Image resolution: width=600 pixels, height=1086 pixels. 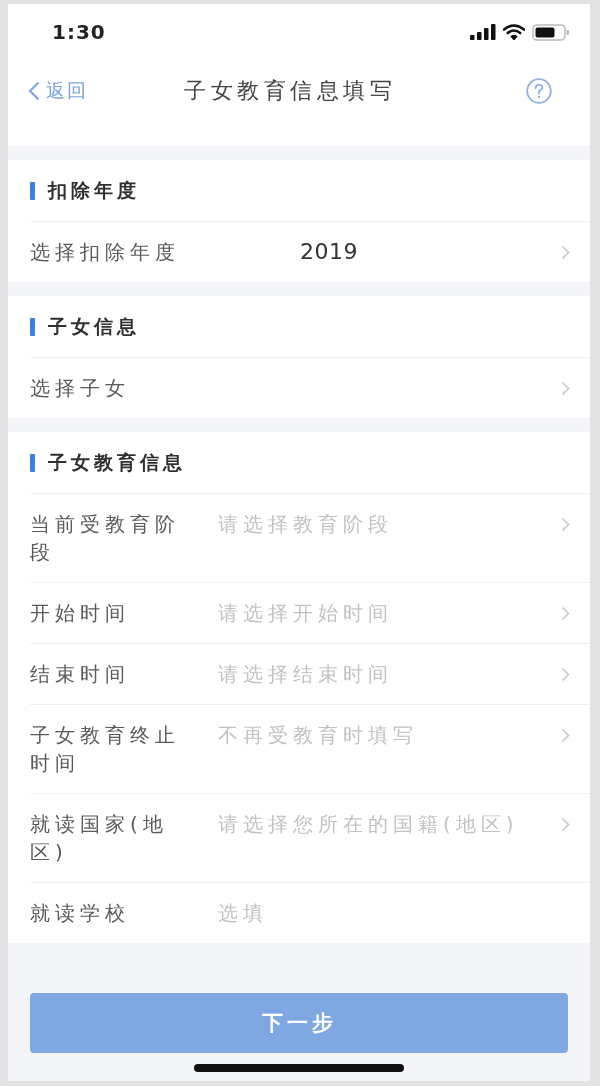 What do you see at coordinates (99, 838) in the screenshot?
I see `field-label: 就读国家(地区)` at bounding box center [99, 838].